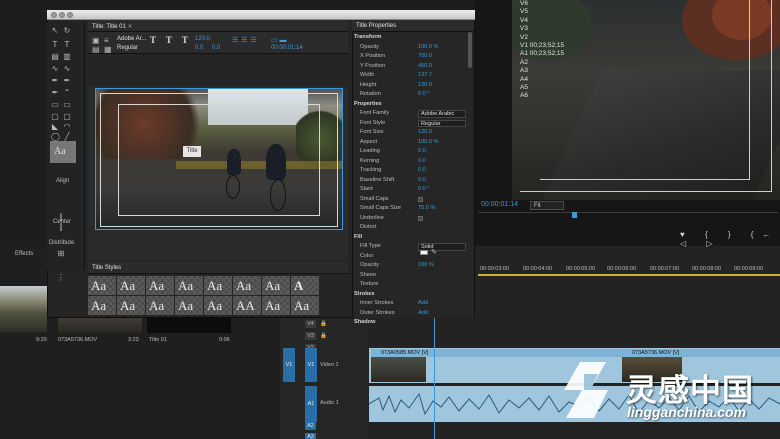  What do you see at coordinates (171, 40) in the screenshot?
I see `bold-italic-buttons: T T T` at bounding box center [171, 40].